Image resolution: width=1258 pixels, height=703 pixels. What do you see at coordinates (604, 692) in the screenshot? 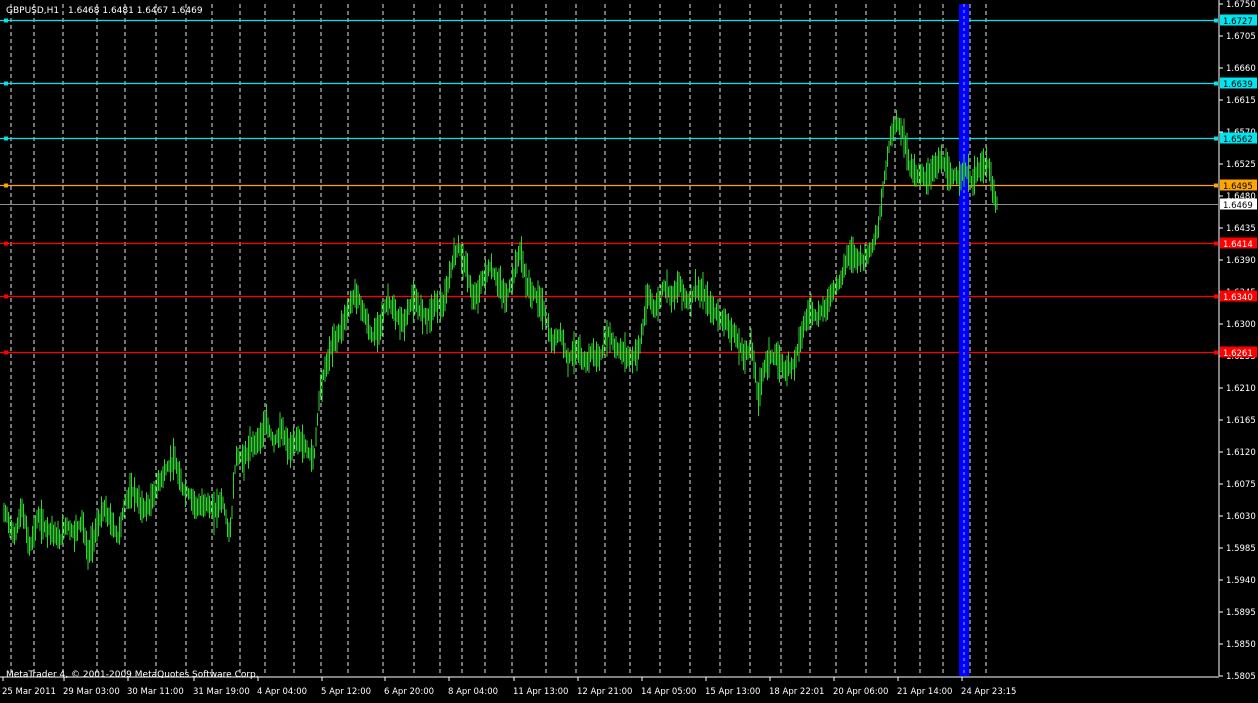
I see `x-tick-label: 12 Apr 21:00` at bounding box center [604, 692].